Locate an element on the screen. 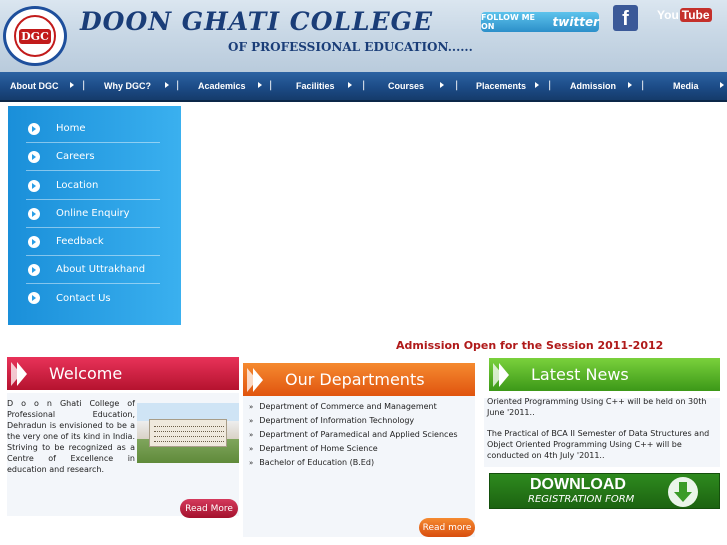 The height and width of the screenshot is (545, 727). sidebar-item-about-uttrakhand: About Uttrakhand is located at coordinates (93, 270).